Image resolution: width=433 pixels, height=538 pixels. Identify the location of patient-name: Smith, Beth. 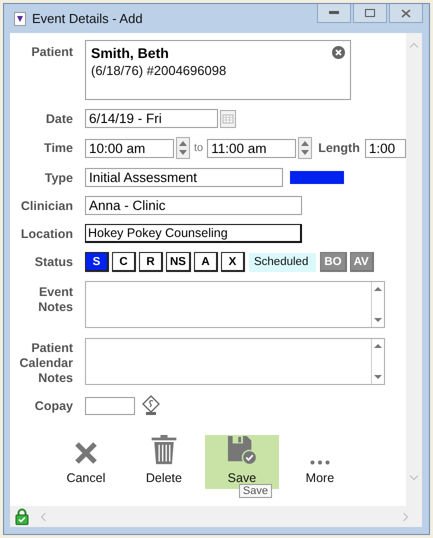
(130, 53).